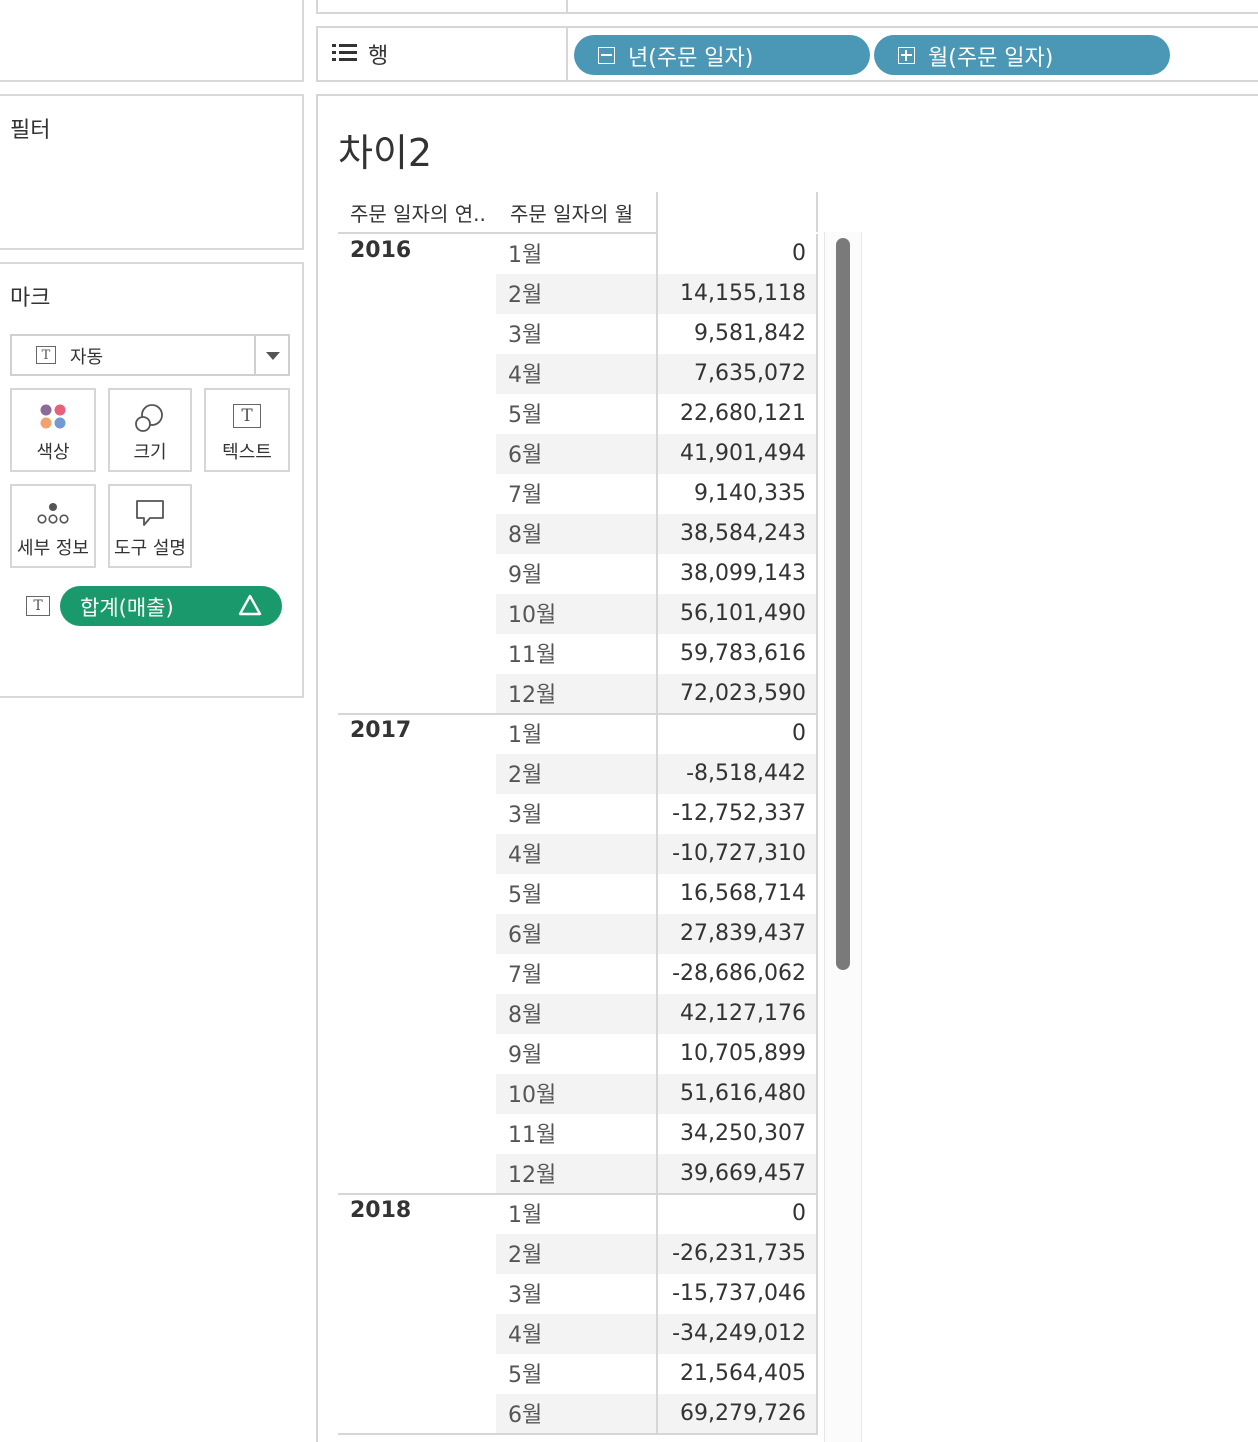  I want to click on sheet-title: 차이2, so click(385, 153).